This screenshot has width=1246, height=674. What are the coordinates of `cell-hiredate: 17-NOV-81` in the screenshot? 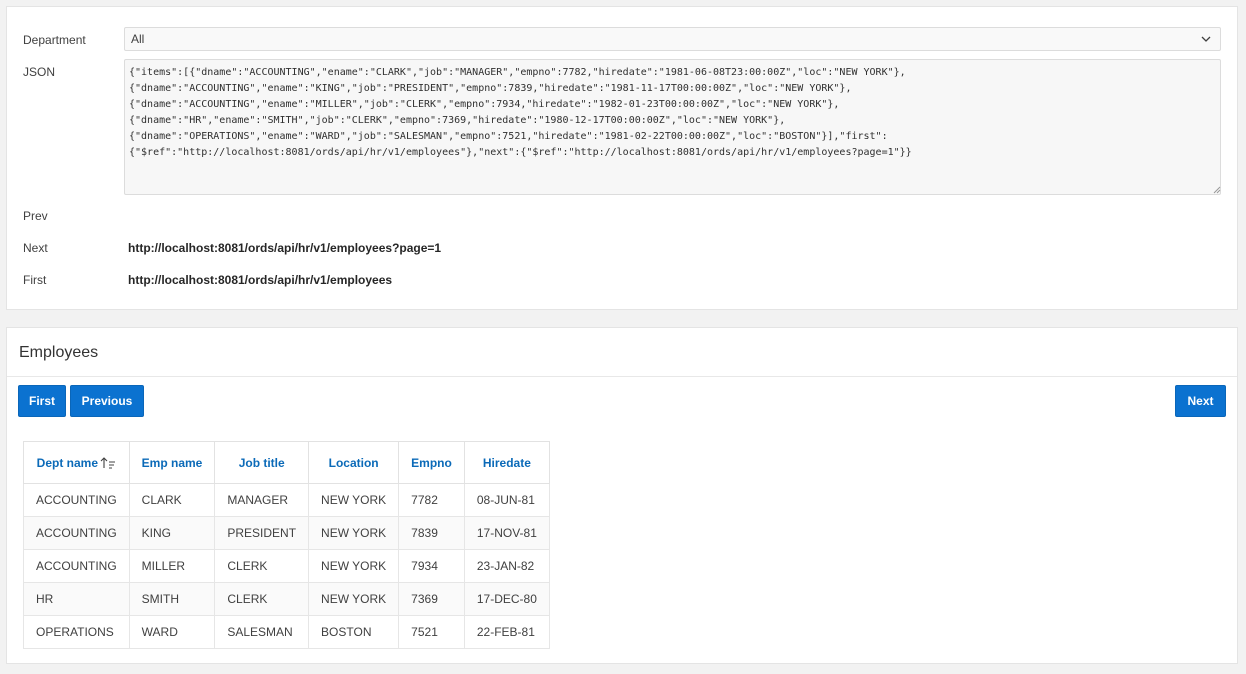 It's located at (506, 533).